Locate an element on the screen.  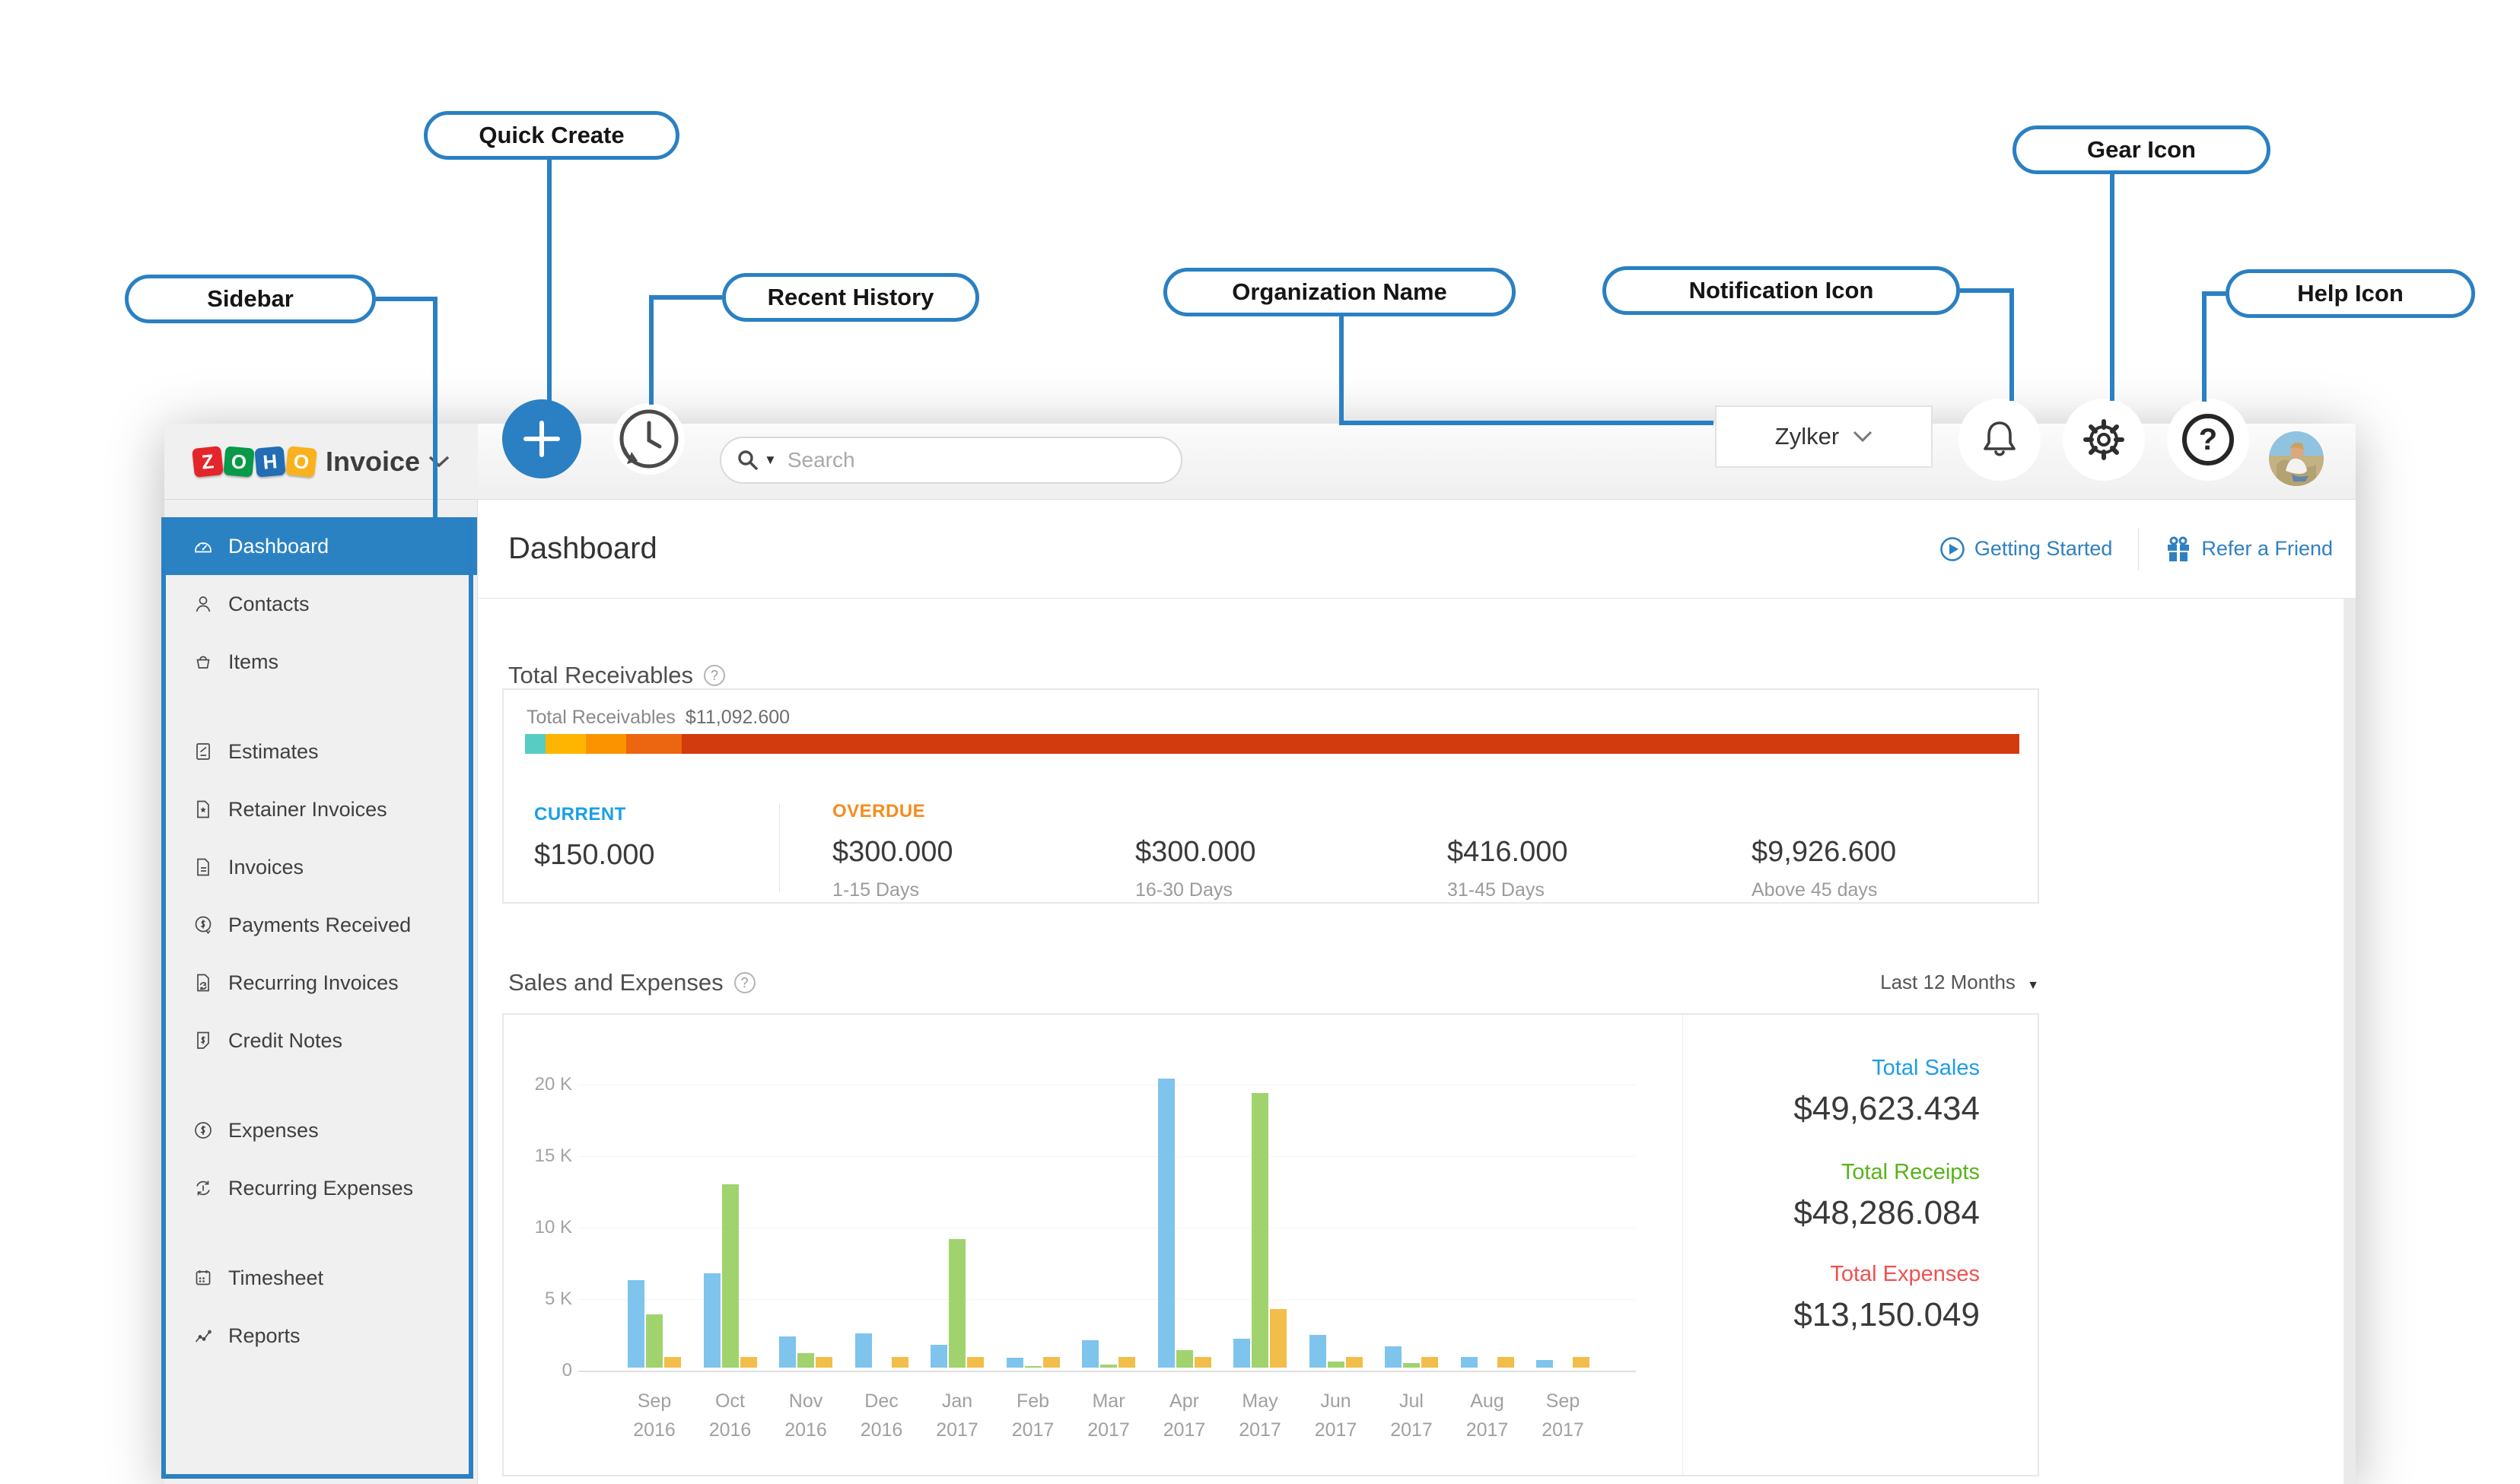
search-input is located at coordinates (951, 460).